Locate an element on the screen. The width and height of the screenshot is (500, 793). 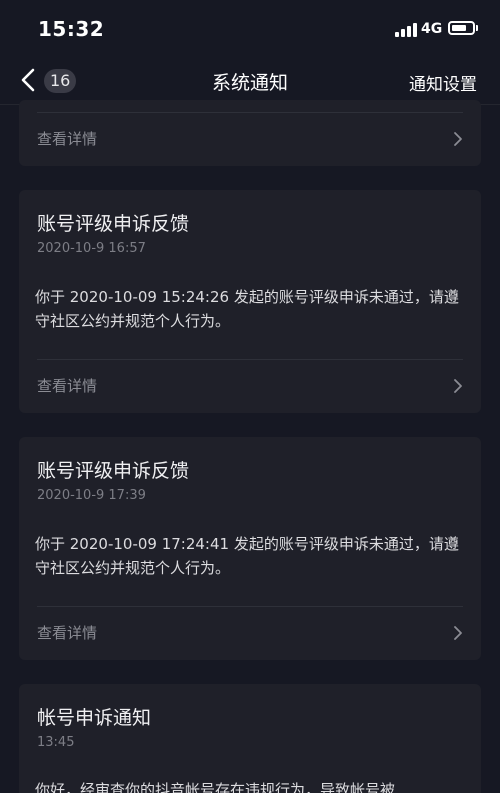
notification-card: 查看详情 is located at coordinates (250, 133).